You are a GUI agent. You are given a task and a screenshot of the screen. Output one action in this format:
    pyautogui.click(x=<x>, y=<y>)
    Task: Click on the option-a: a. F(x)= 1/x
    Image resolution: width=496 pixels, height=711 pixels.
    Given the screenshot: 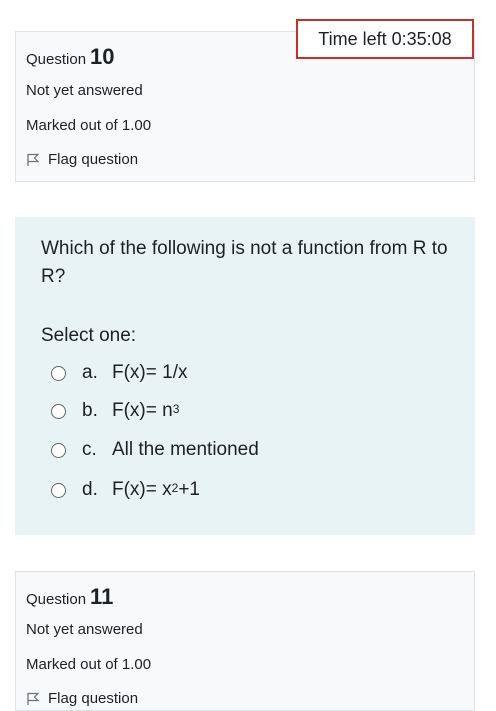 What is the action you would take?
    pyautogui.click(x=119, y=373)
    